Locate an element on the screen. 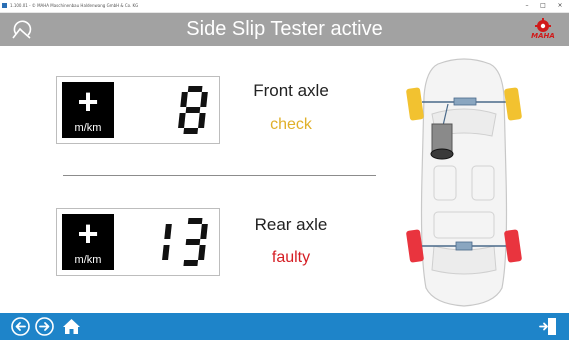 This screenshot has height=340, width=569. rear-axle-status: faulty is located at coordinates (291, 257).